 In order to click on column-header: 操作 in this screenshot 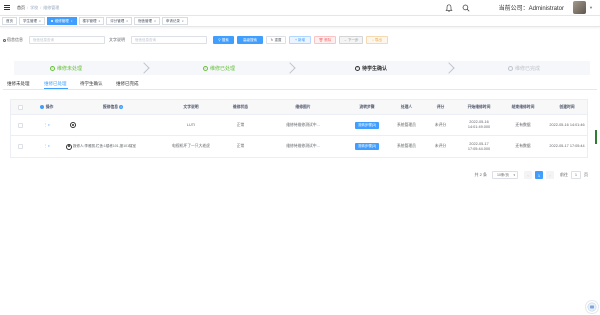, I will do `click(46, 107)`.